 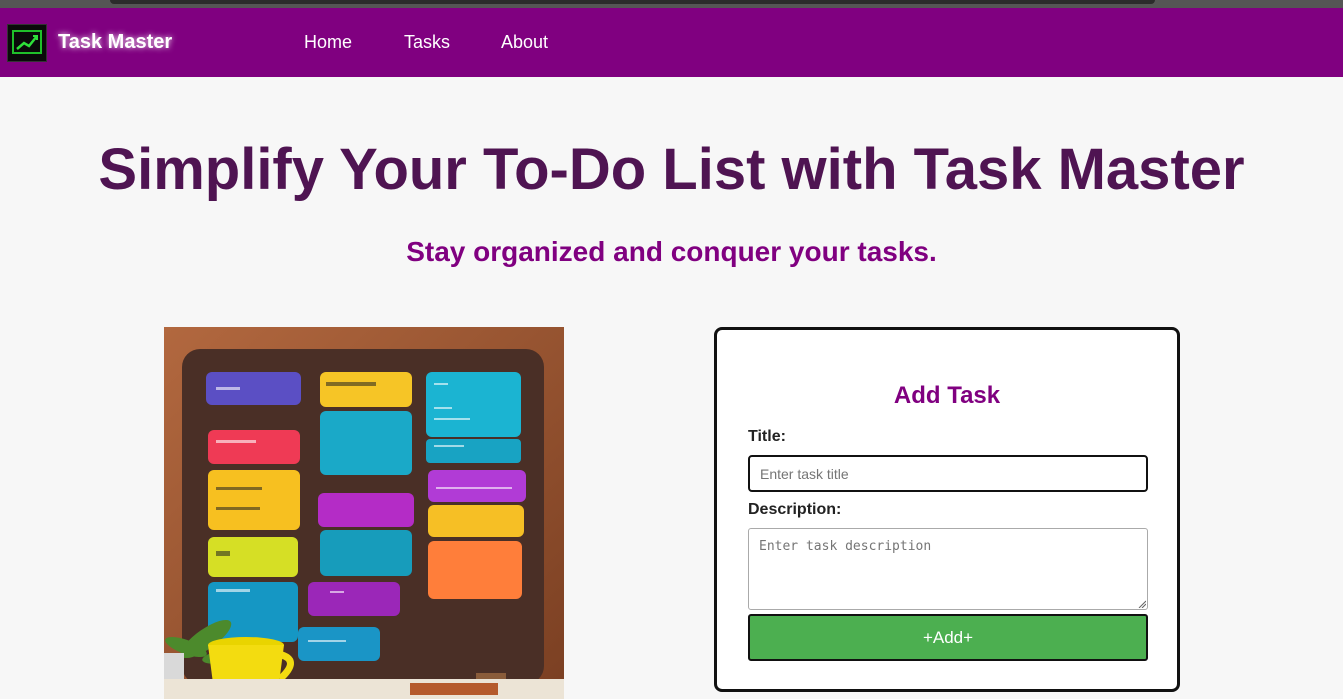 What do you see at coordinates (671, 251) in the screenshot?
I see `page-subtitle: Stay organized and conquer your tasks.` at bounding box center [671, 251].